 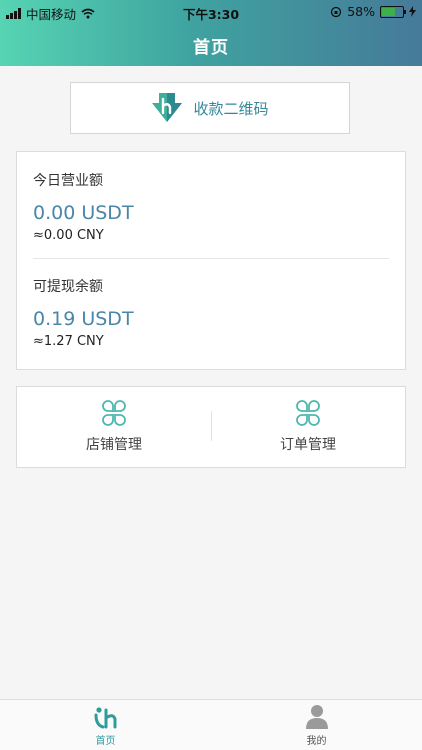 I want to click on bottom-tab-bar: 首页 我的, so click(x=211, y=724).